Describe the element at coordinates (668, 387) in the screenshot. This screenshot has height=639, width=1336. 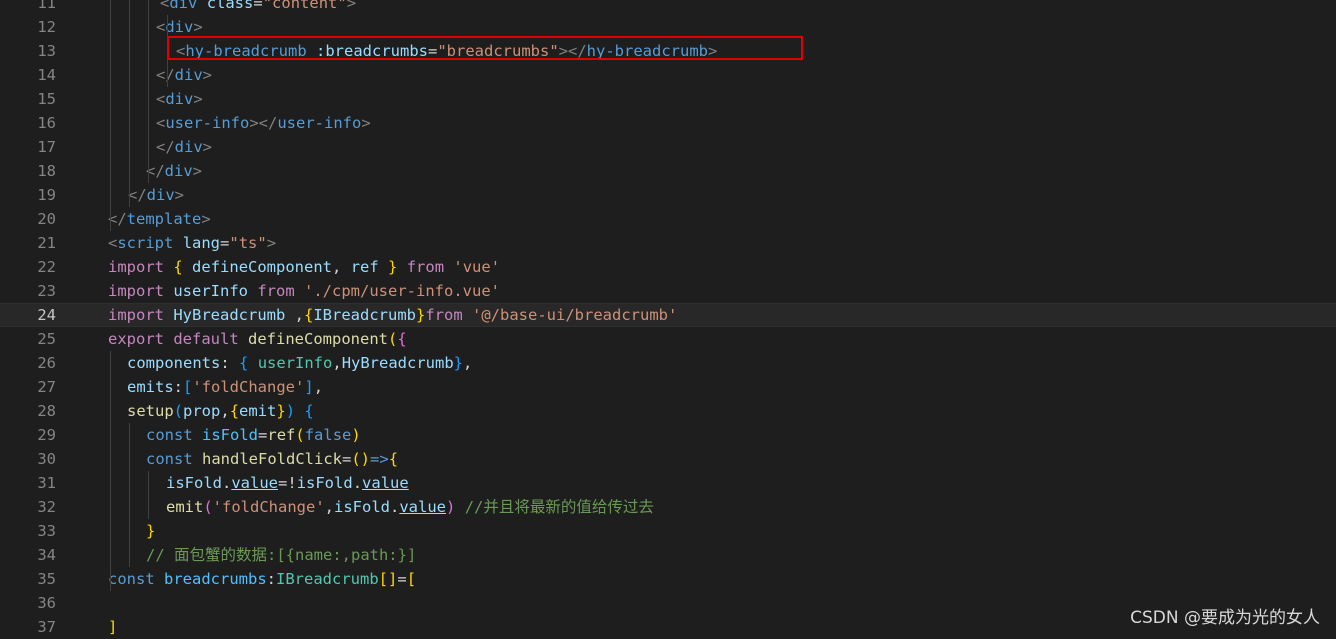
I see `code-line: 27 emits:['foldChange'],` at that location.